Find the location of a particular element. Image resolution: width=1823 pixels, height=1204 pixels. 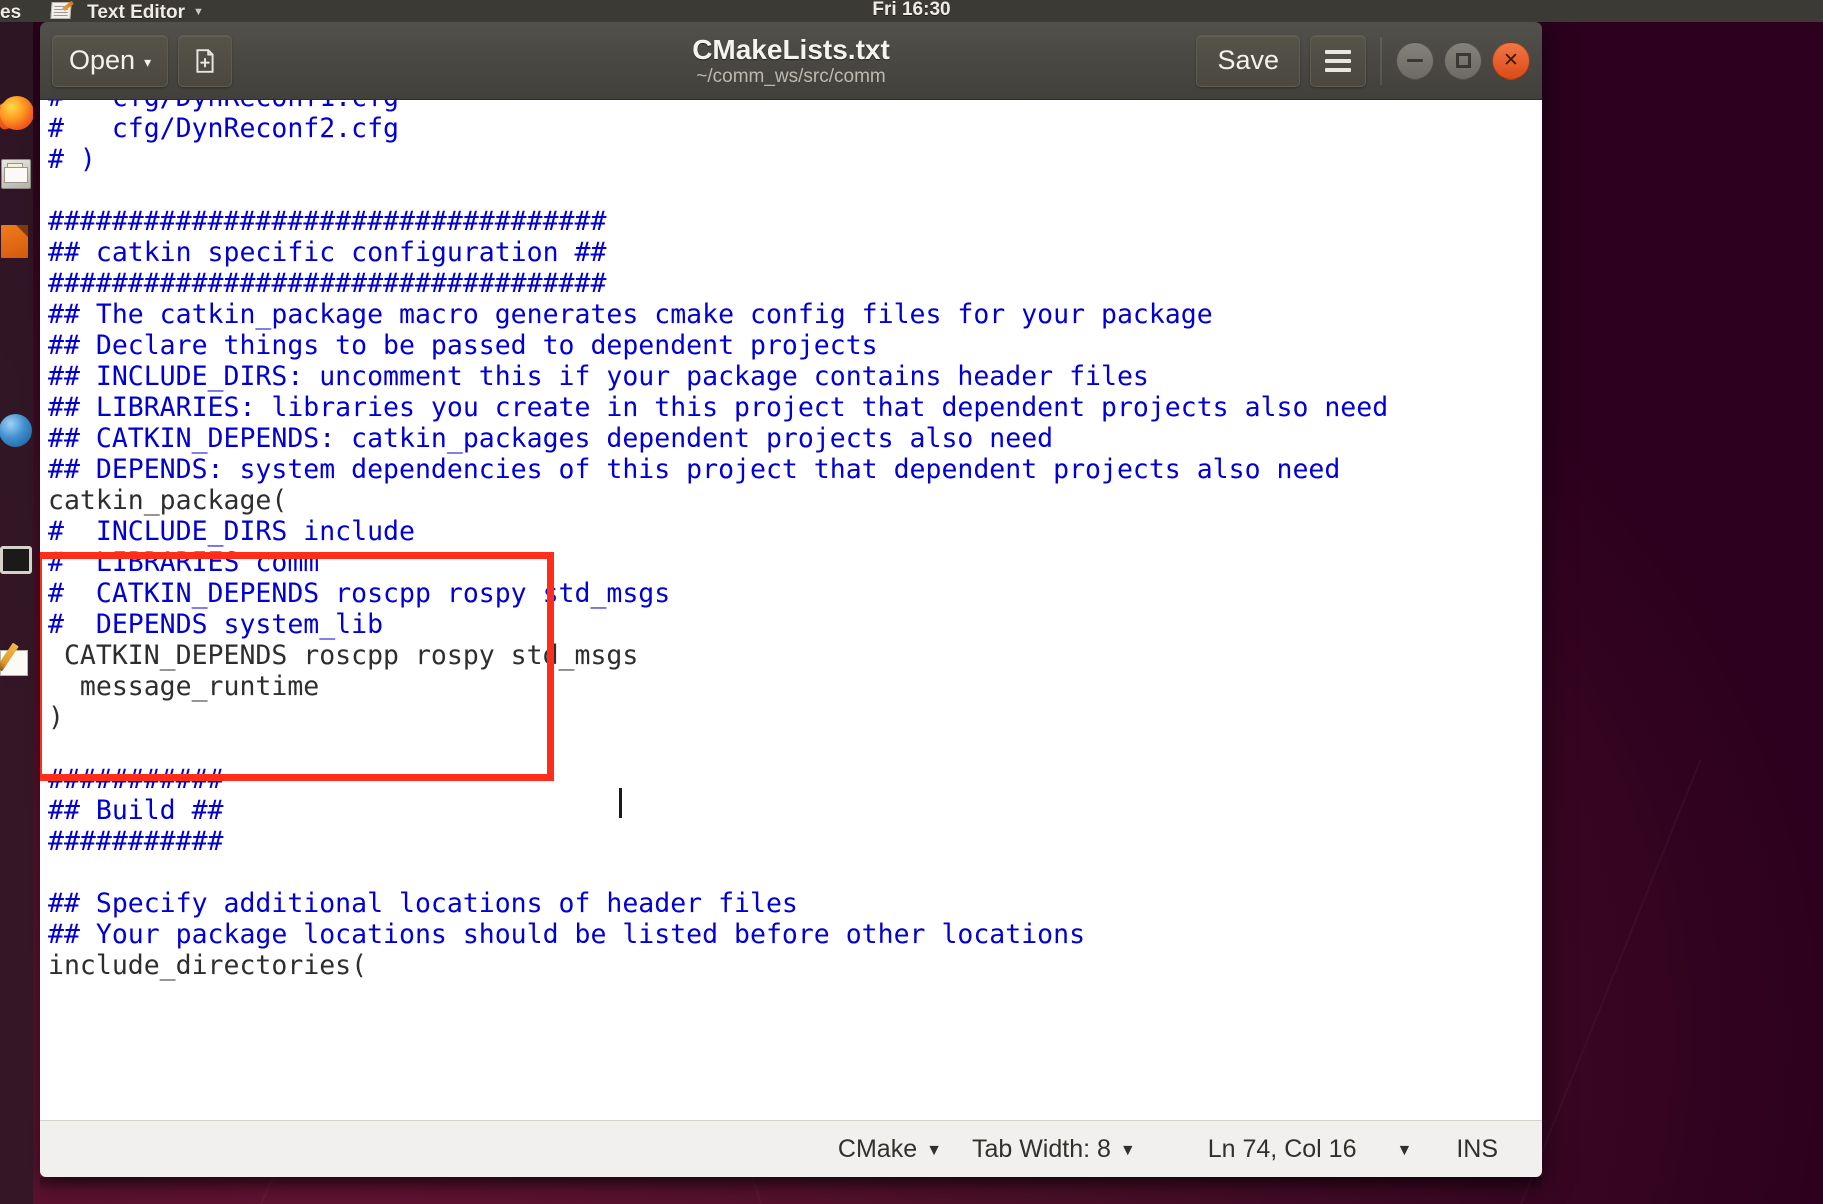

code-line: # cfg/DynReconf2.cfg is located at coordinates (223, 128).